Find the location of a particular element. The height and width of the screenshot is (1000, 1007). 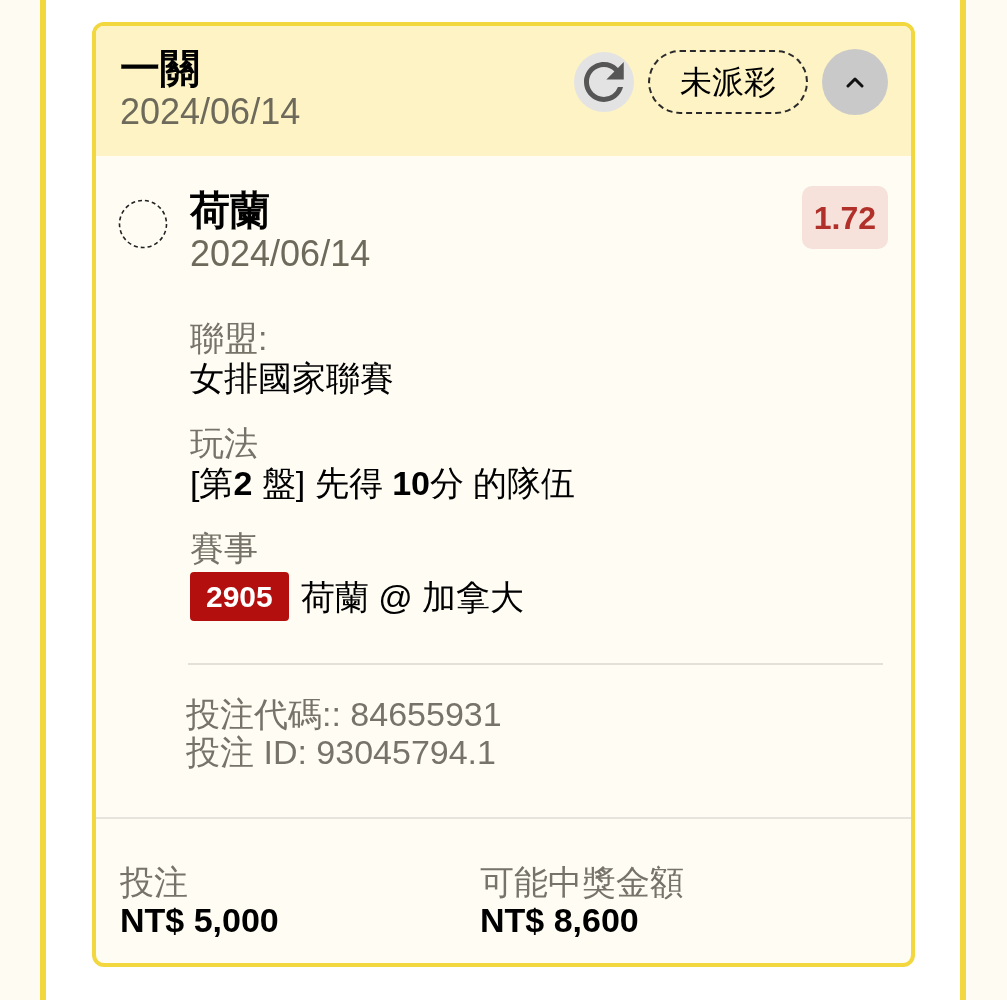

match-date: 2024/06/14 is located at coordinates (281, 254).